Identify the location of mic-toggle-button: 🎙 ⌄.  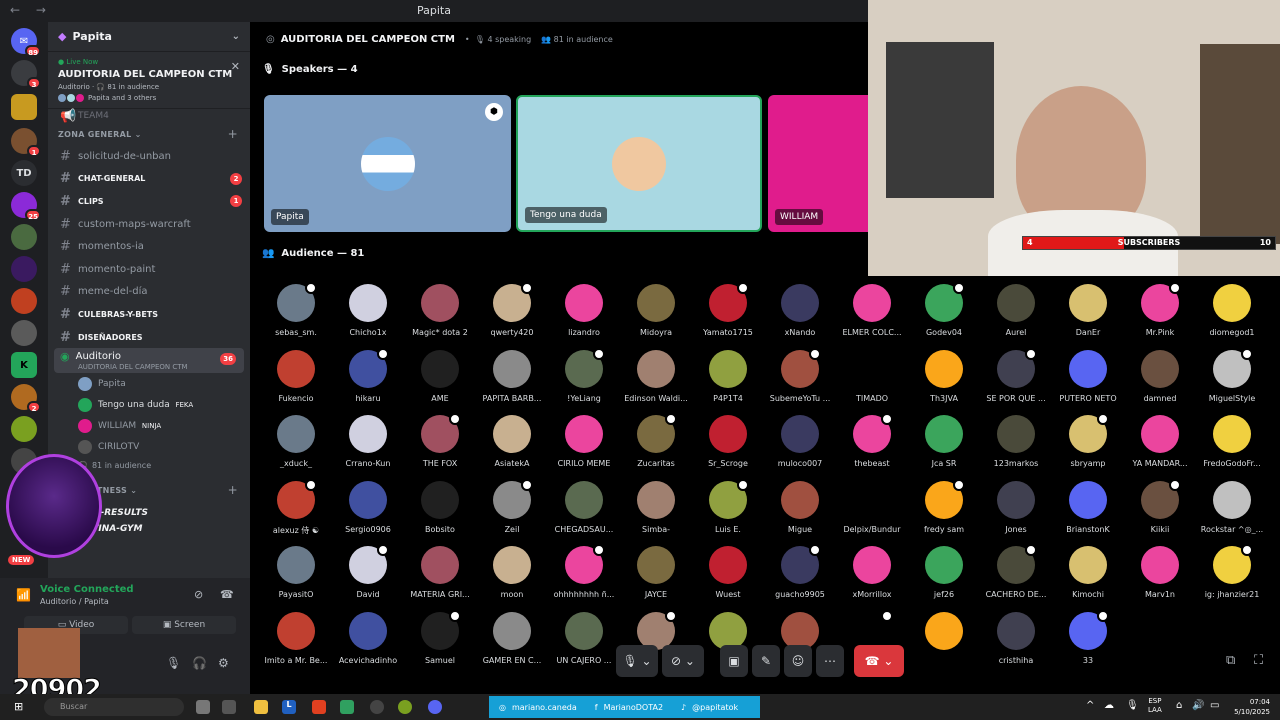
(637, 661).